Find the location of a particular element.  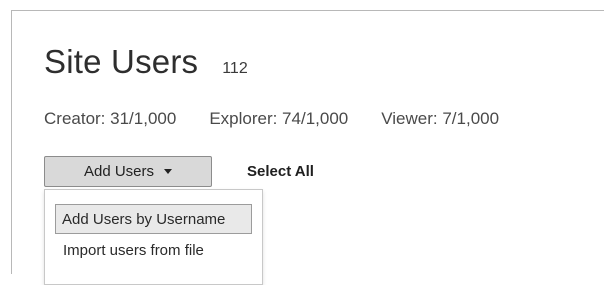

menu-item-import-users-from-file: Import users from file is located at coordinates (133, 250).